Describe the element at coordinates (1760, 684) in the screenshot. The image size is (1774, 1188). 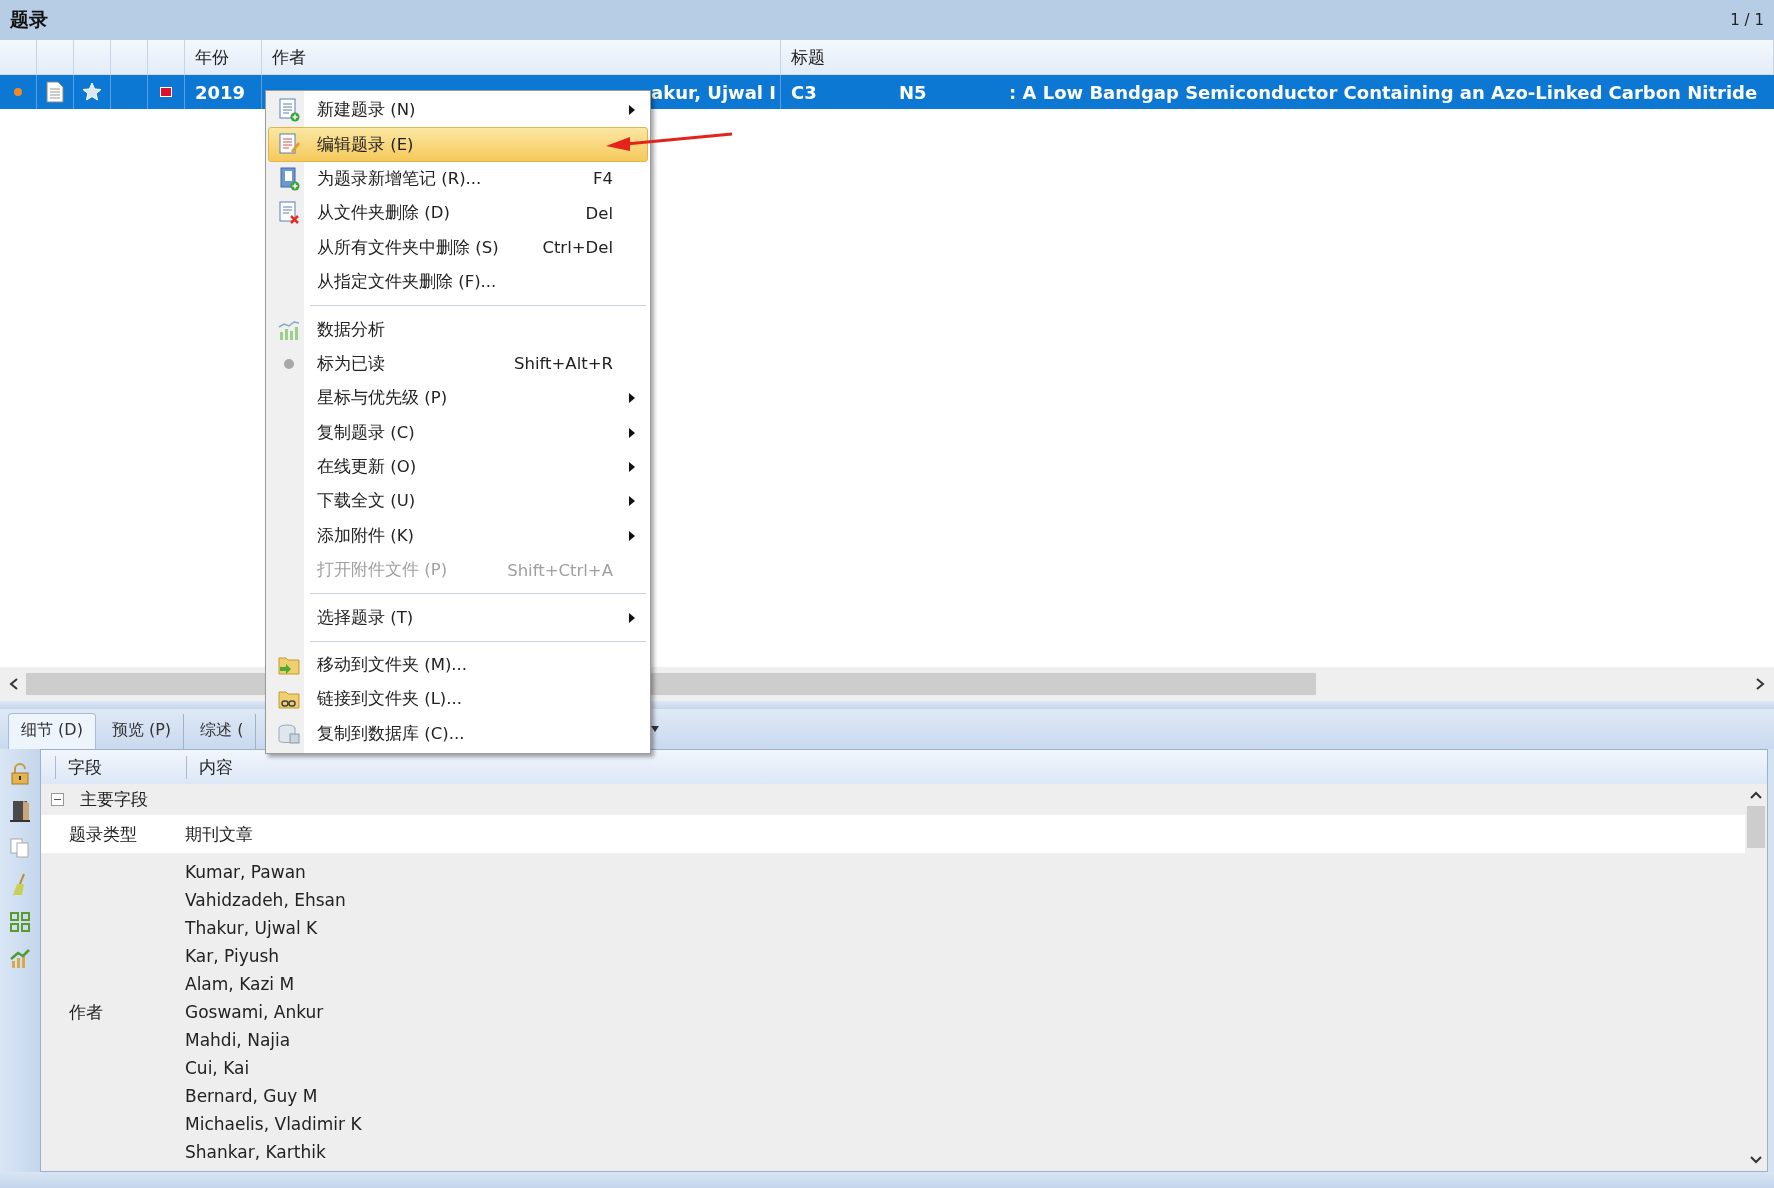
I see `scroll-right-icon` at that location.